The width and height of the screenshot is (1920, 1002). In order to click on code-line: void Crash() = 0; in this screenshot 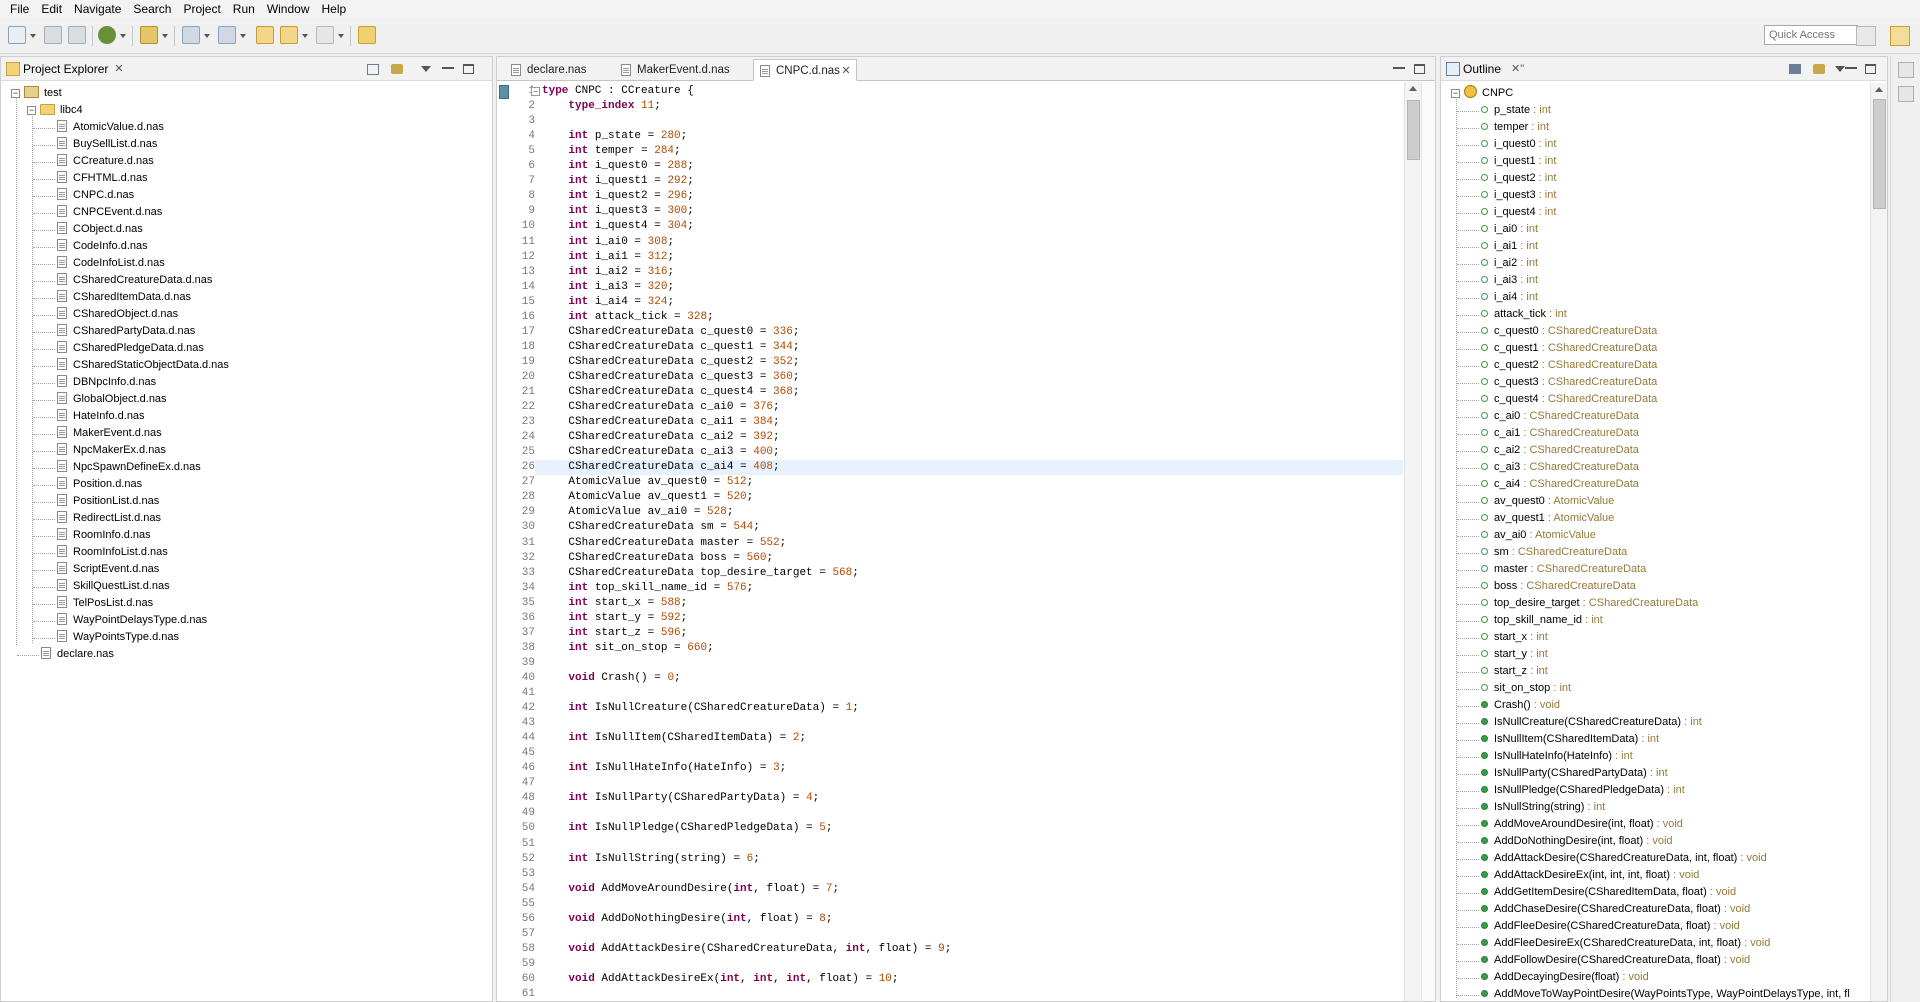, I will do `click(611, 678)`.